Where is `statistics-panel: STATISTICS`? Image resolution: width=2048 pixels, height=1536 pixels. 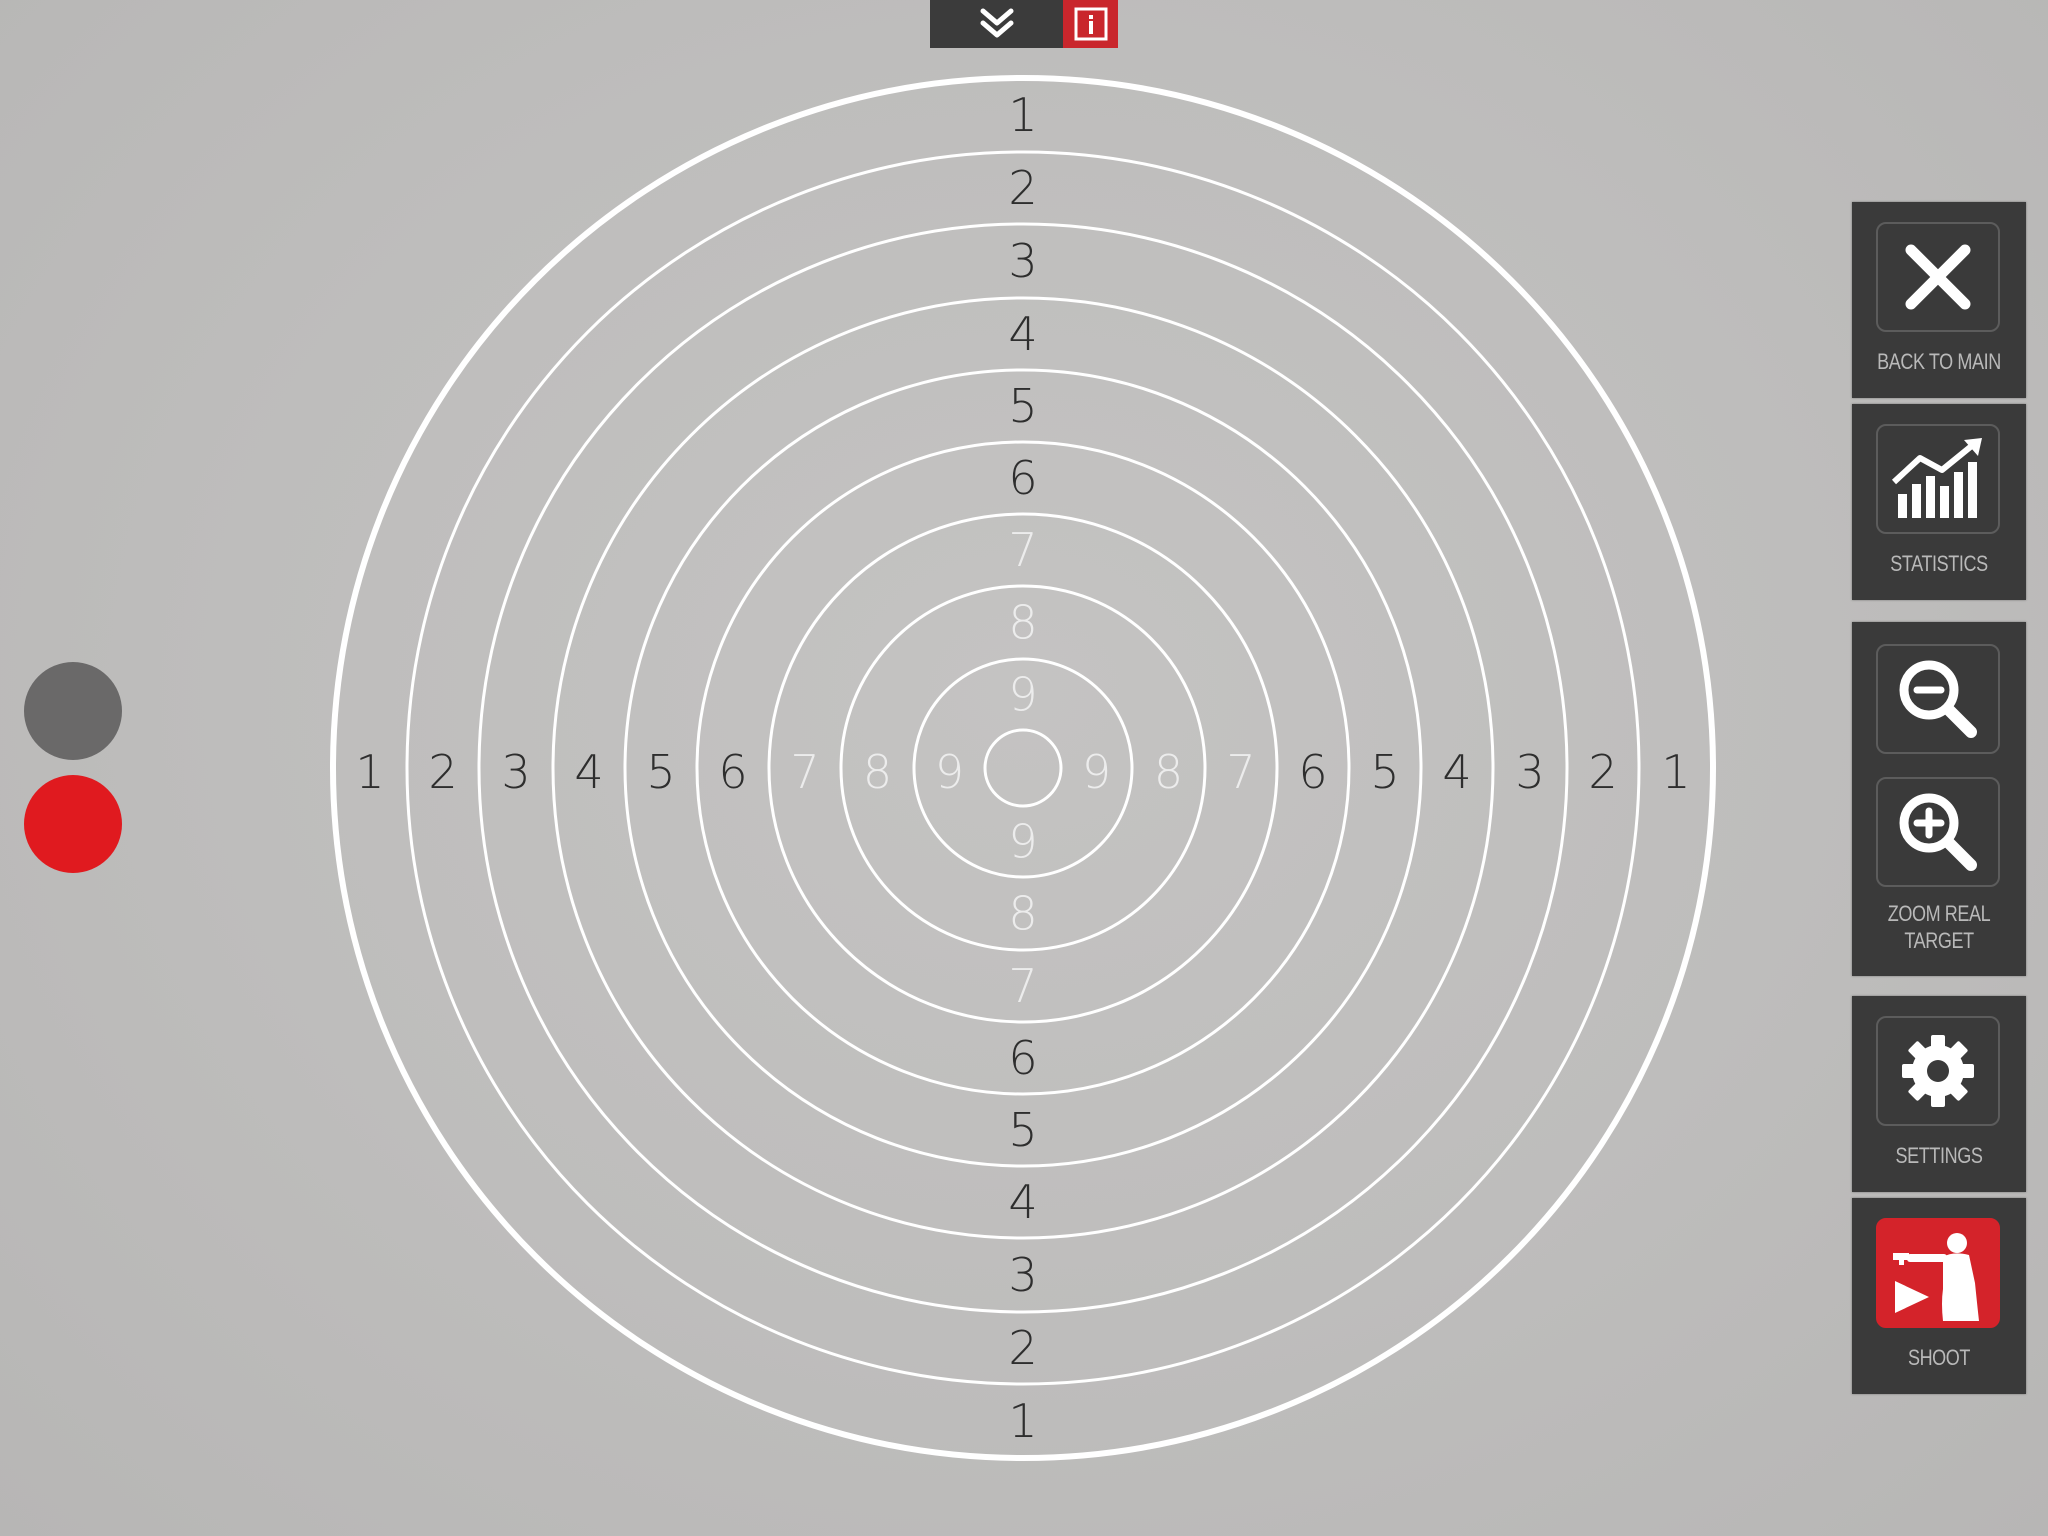
statistics-panel: STATISTICS is located at coordinates (1939, 502).